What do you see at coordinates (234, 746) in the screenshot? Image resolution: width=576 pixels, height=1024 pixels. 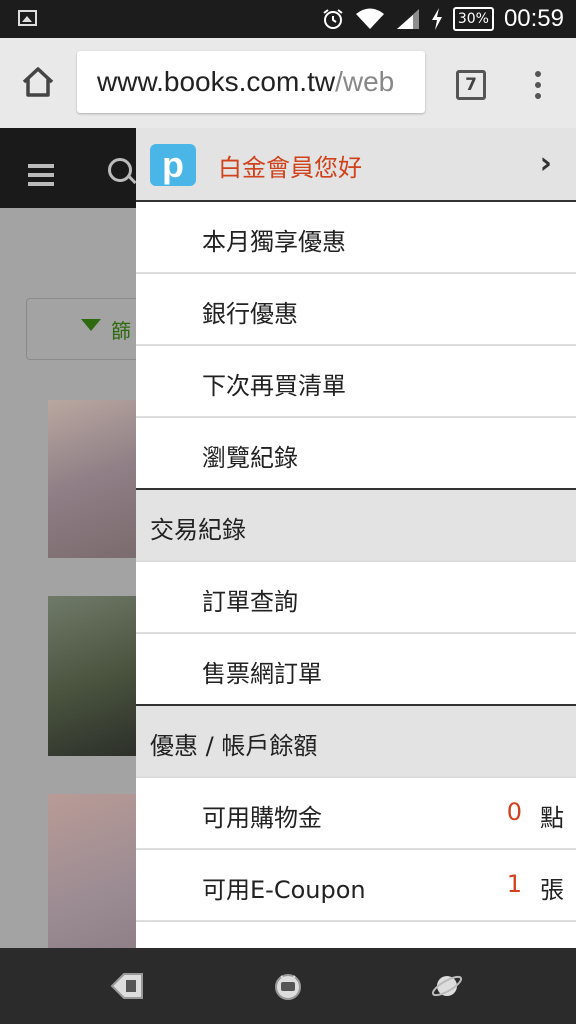 I see `section-label: 優惠 / 帳戶餘額` at bounding box center [234, 746].